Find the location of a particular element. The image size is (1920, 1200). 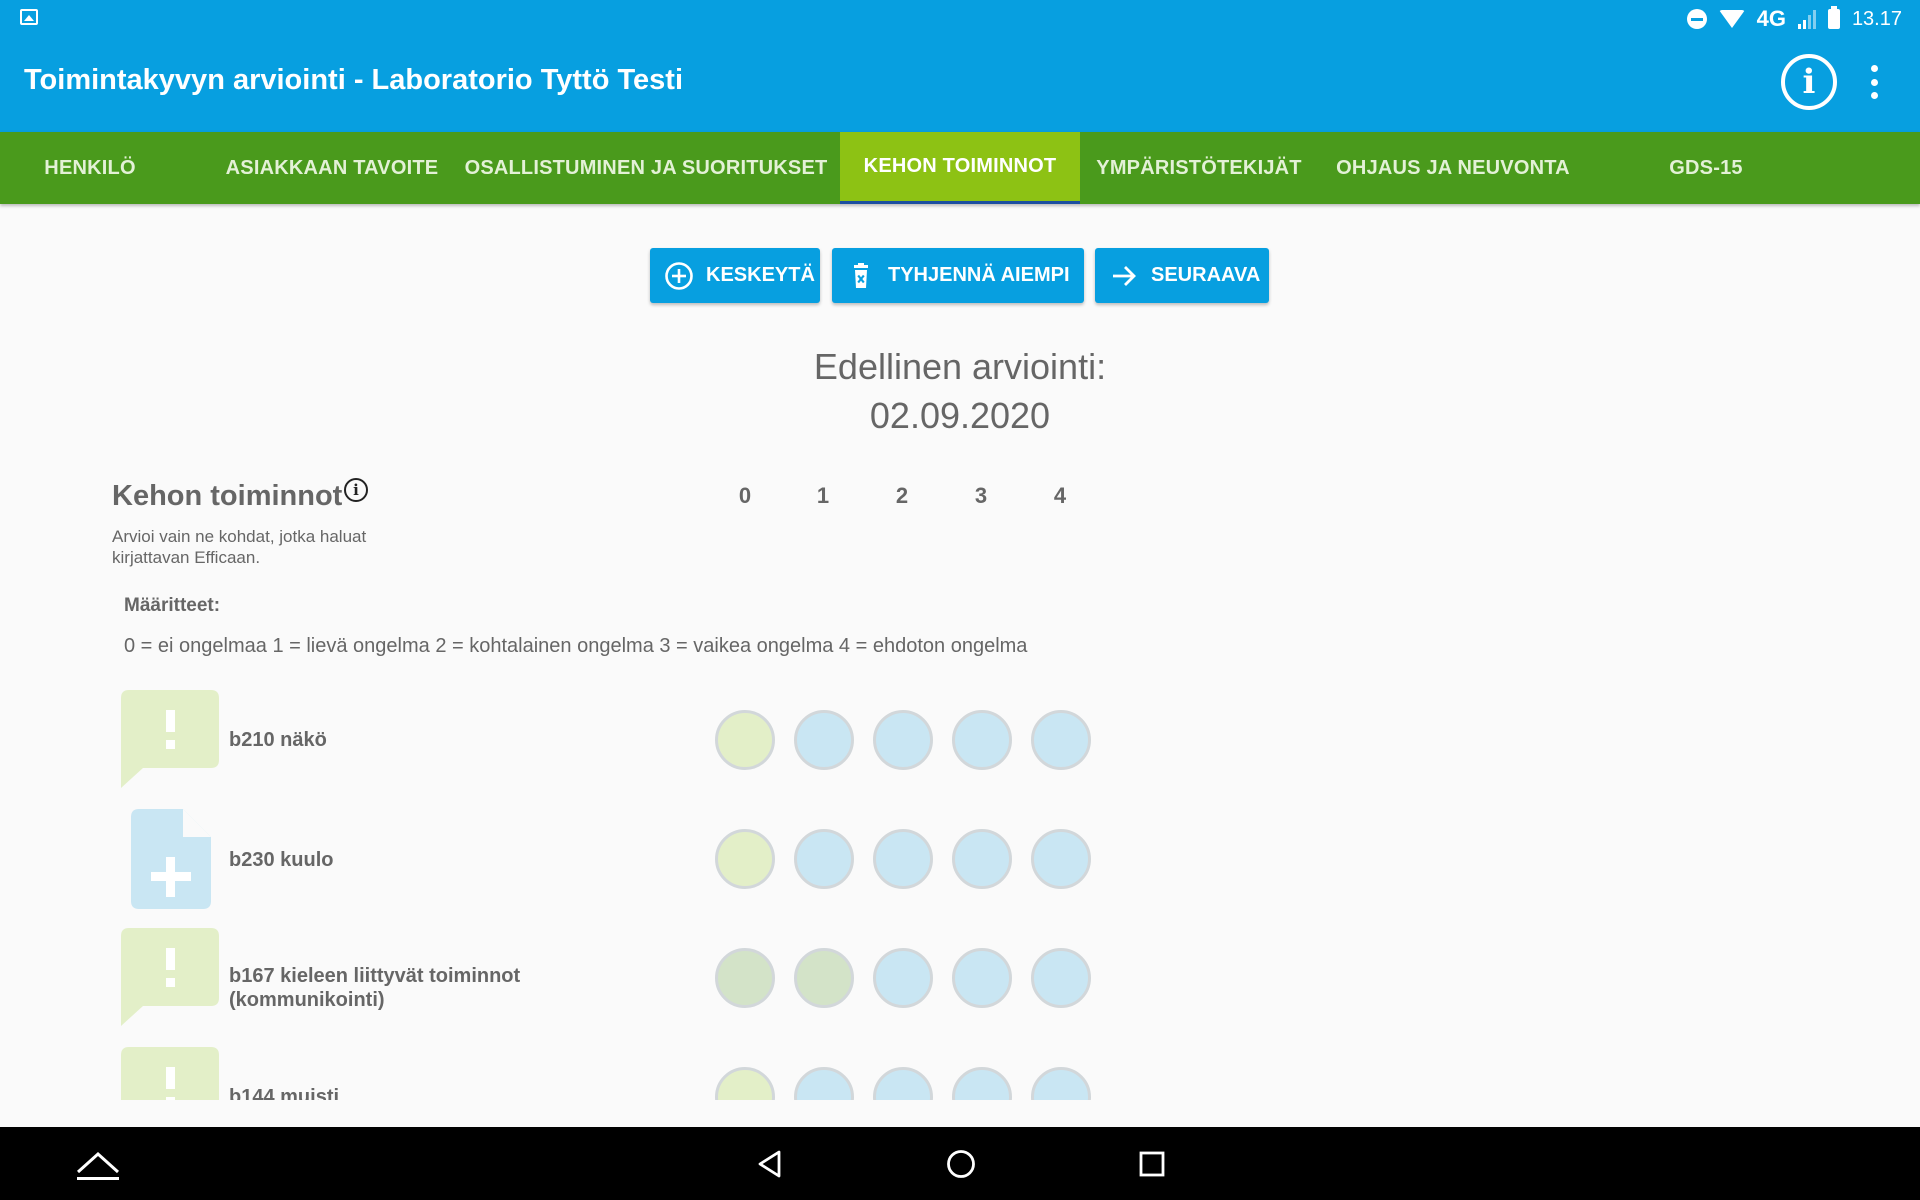

do-not-disturb-icon is located at coordinates (1696, 19).